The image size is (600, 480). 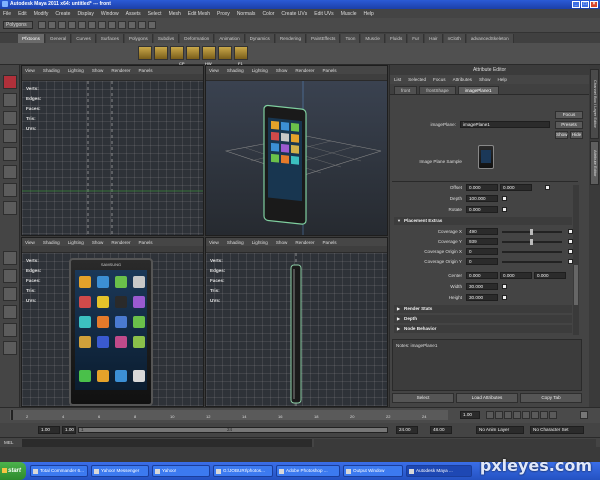 I want to click on step-back-key-icon, so click(x=499, y=415).